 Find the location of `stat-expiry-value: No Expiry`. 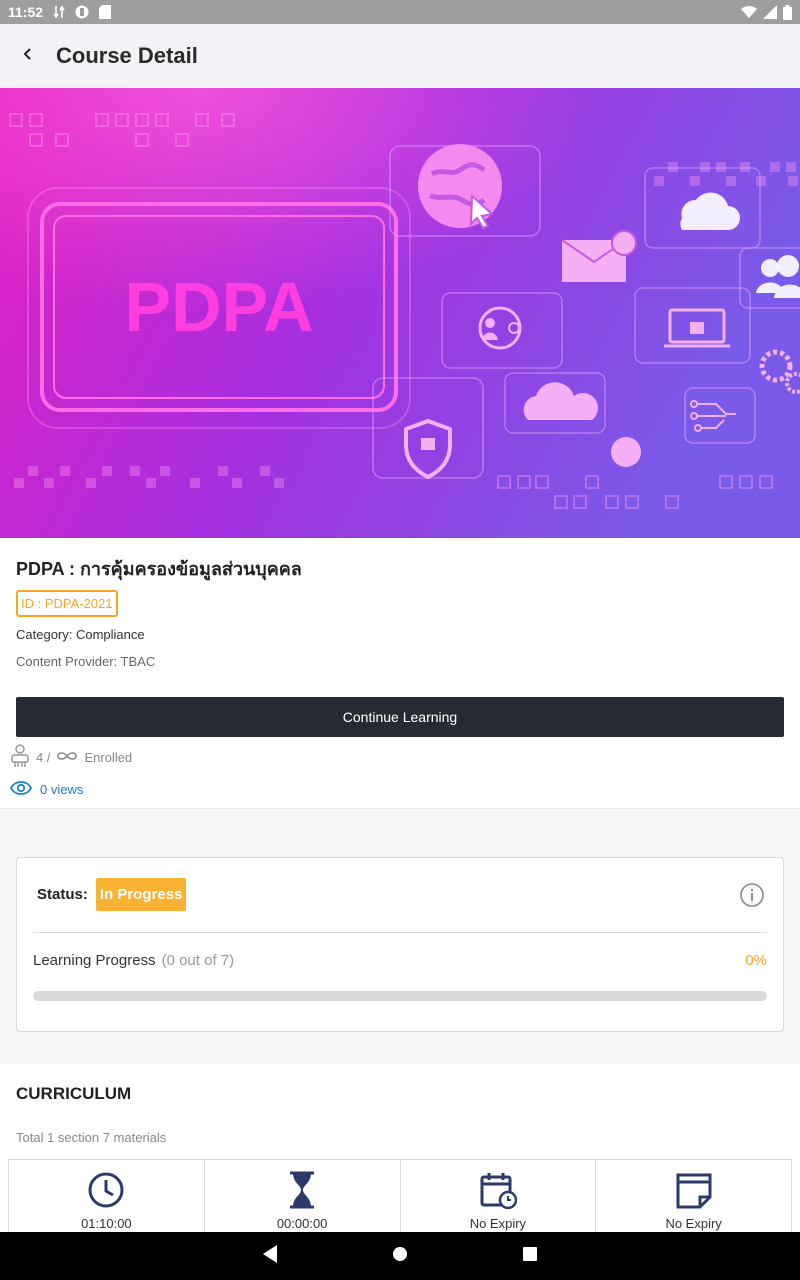

stat-expiry-value: No Expiry is located at coordinates (498, 1223).